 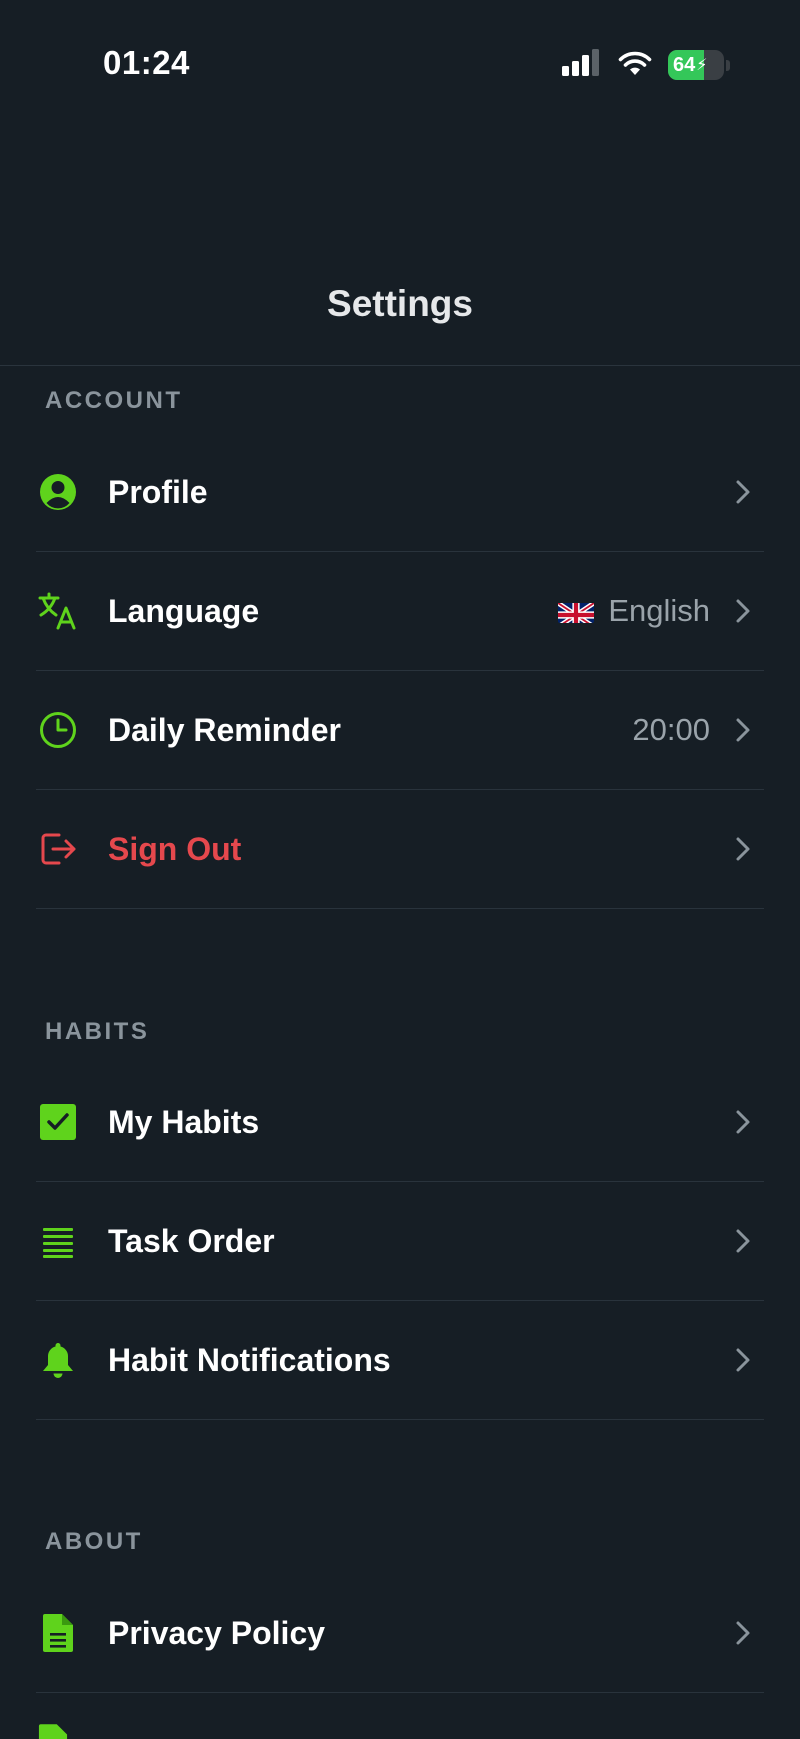 What do you see at coordinates (249, 1359) in the screenshot?
I see `settings-row-label: Habit Notifications` at bounding box center [249, 1359].